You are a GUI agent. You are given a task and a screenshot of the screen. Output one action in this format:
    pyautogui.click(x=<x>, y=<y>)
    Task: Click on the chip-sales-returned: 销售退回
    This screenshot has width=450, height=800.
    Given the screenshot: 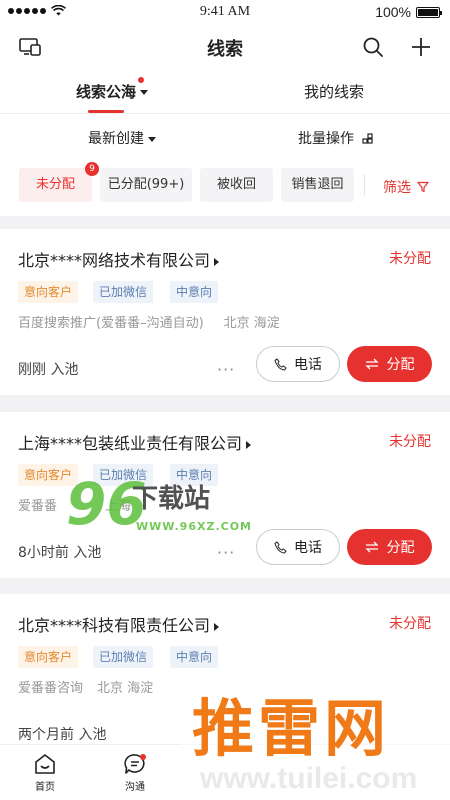 What is the action you would take?
    pyautogui.click(x=317, y=185)
    